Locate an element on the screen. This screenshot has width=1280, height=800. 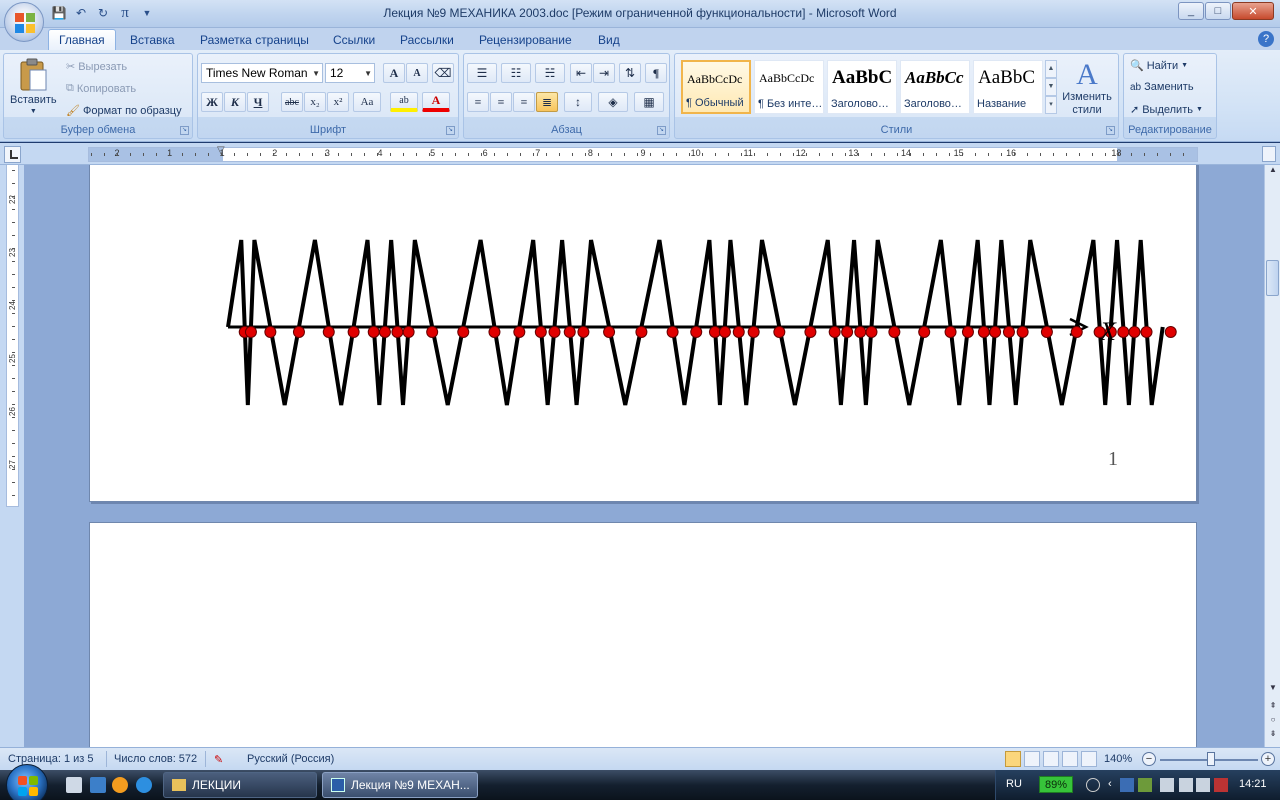
styles-gallery-scroll: ▲ ▼ ▾ is located at coordinates (1051, 87).